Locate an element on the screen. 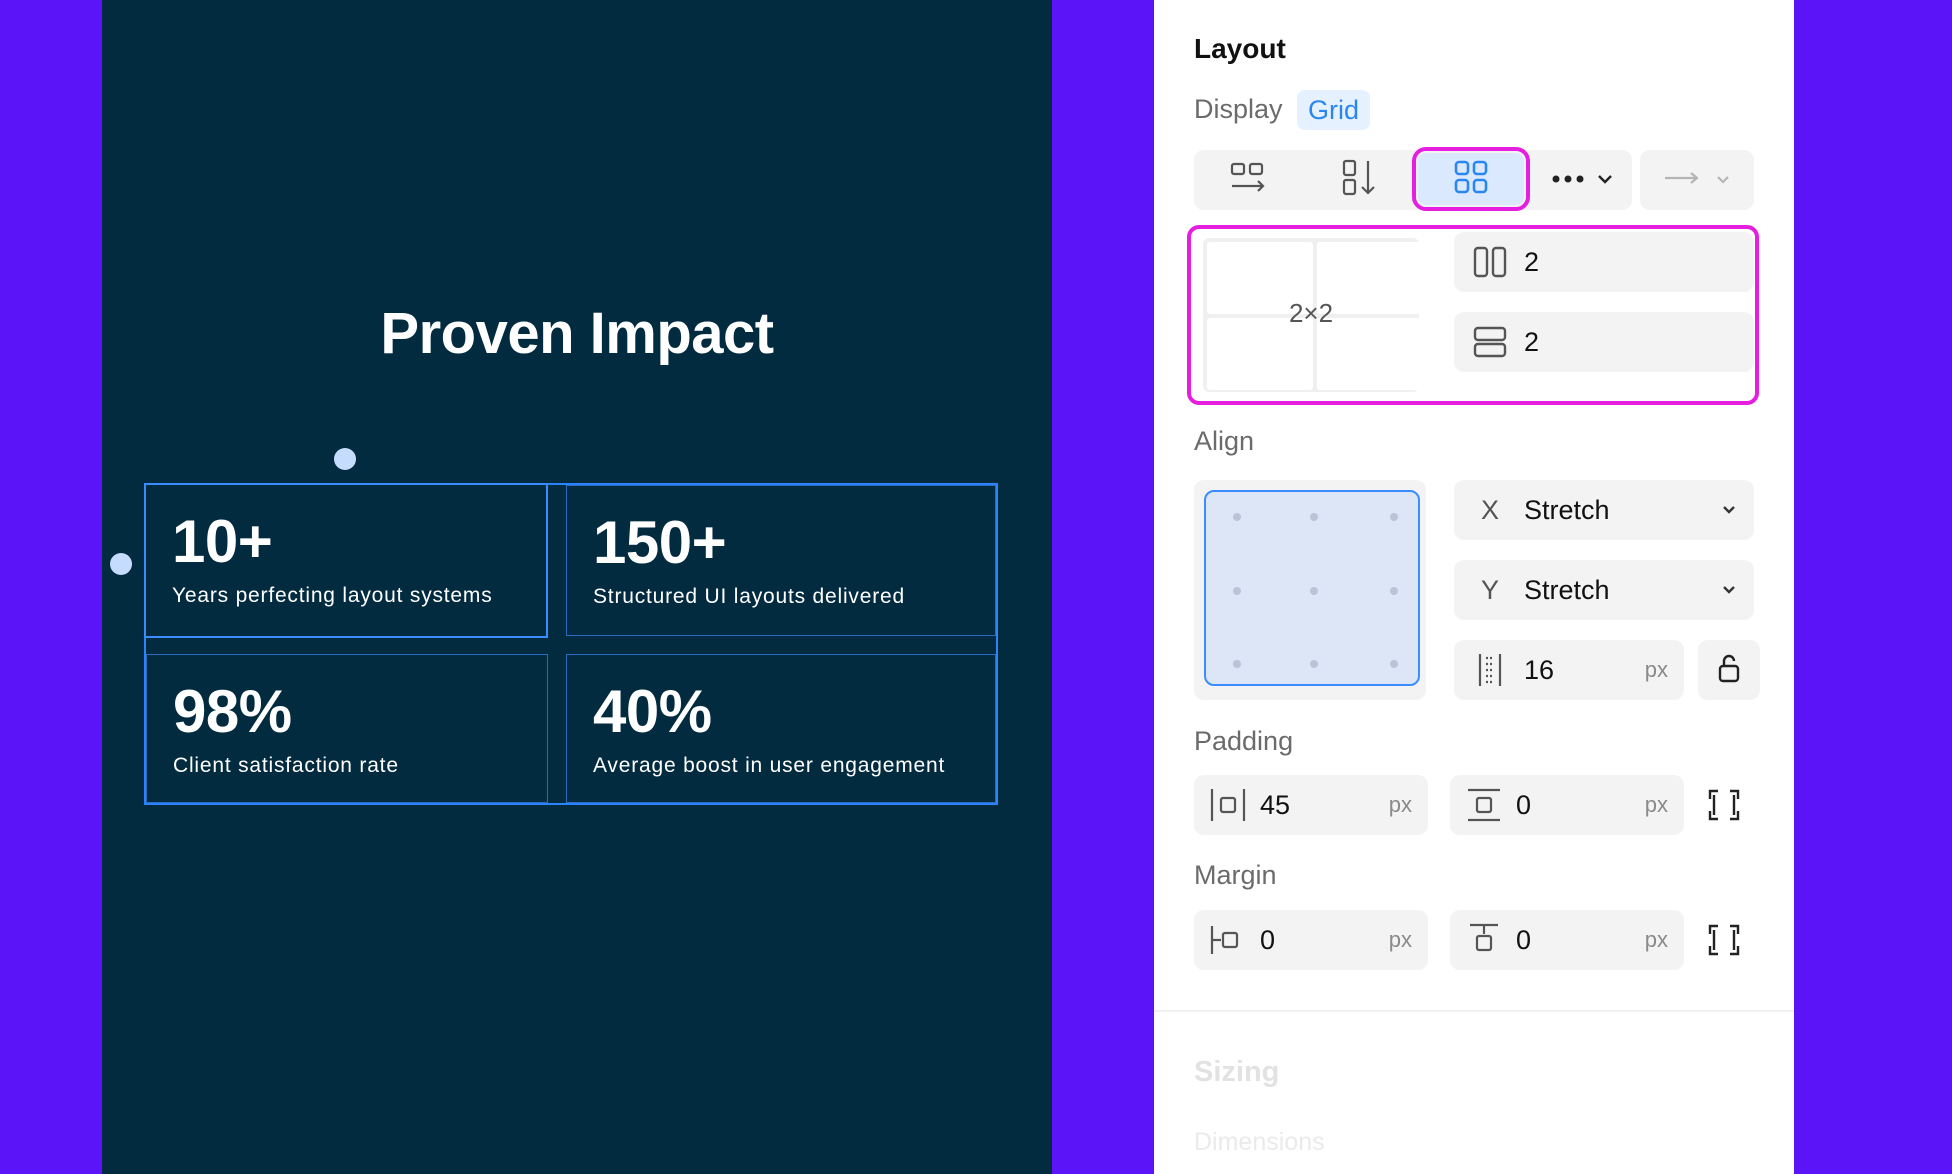 The height and width of the screenshot is (1174, 1952). grid-preview: 2×2 is located at coordinates (1313, 315).